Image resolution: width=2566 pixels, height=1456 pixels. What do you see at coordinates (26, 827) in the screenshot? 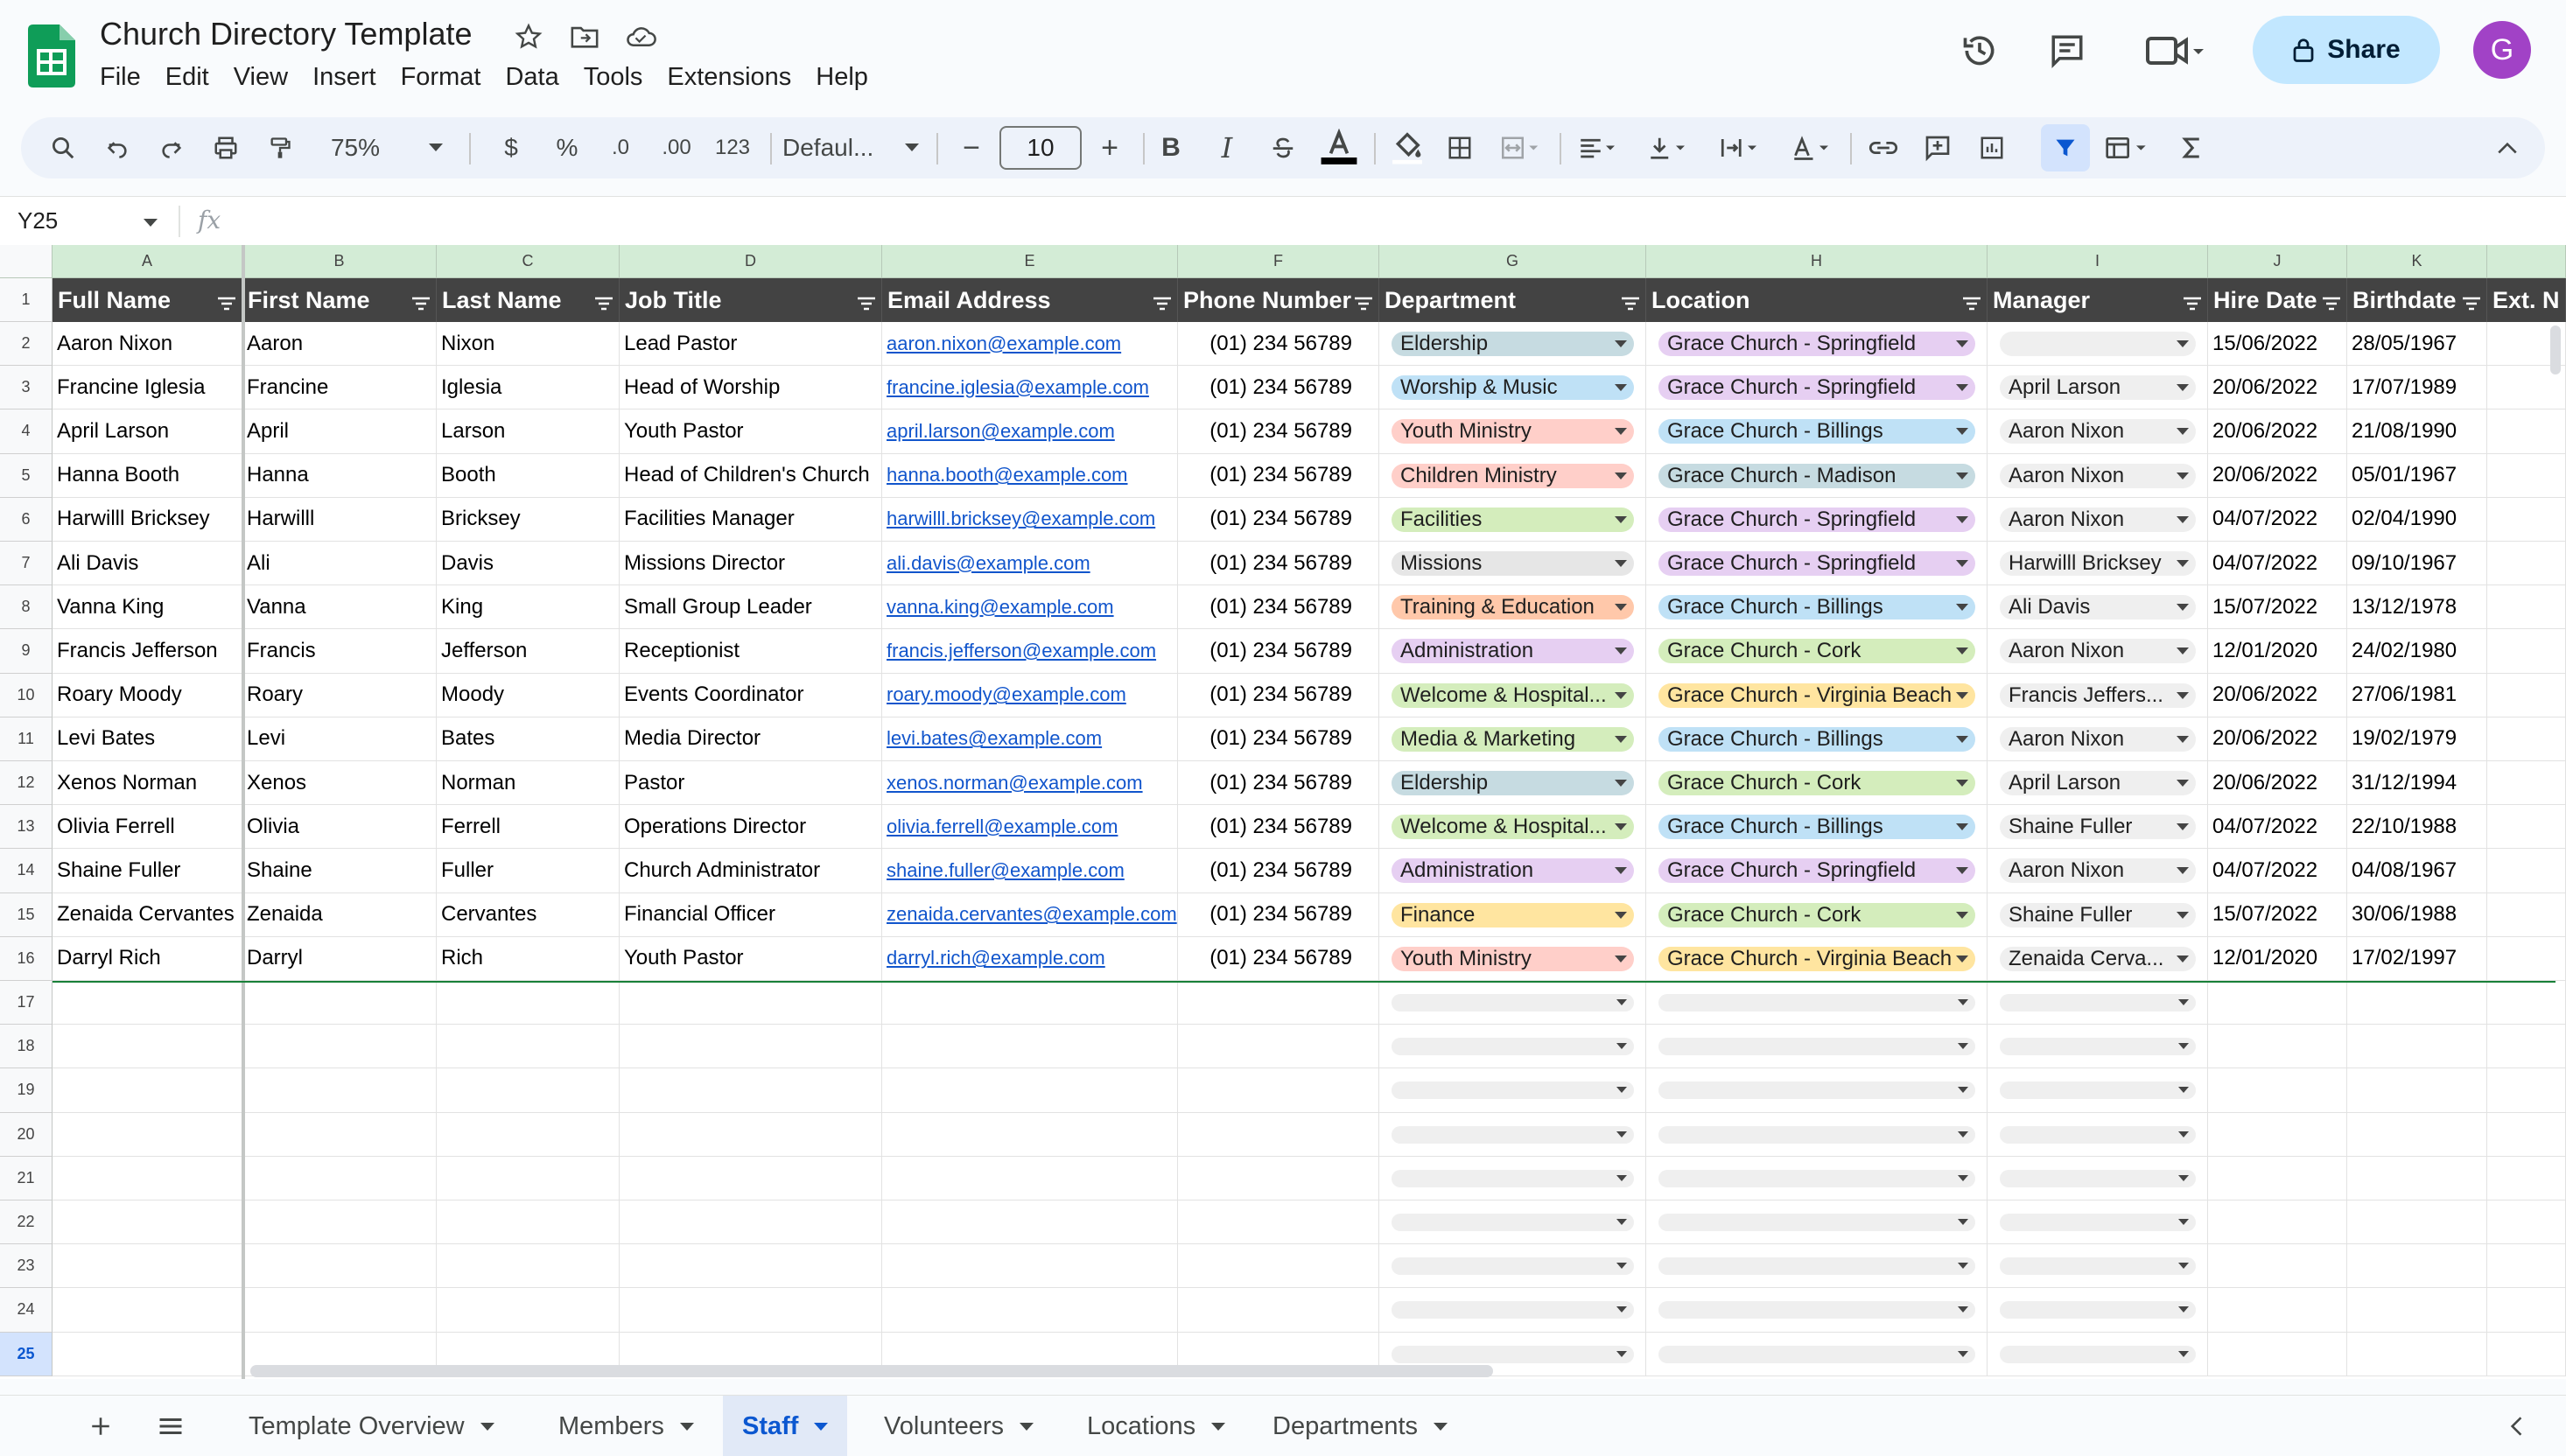
I see `row-header-13: 13` at bounding box center [26, 827].